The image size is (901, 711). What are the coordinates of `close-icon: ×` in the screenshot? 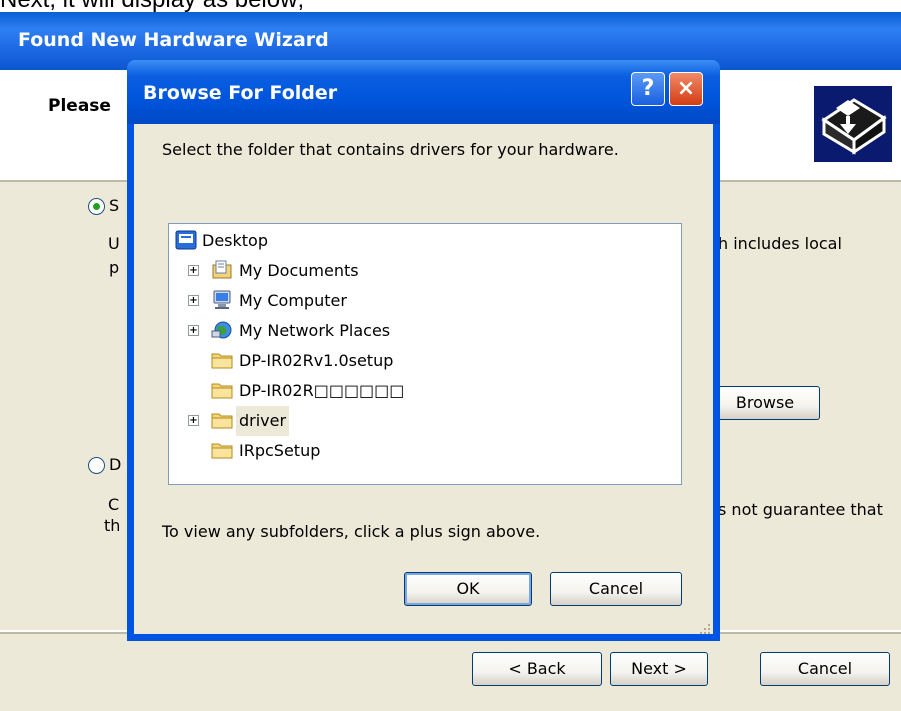 It's located at (686, 88).